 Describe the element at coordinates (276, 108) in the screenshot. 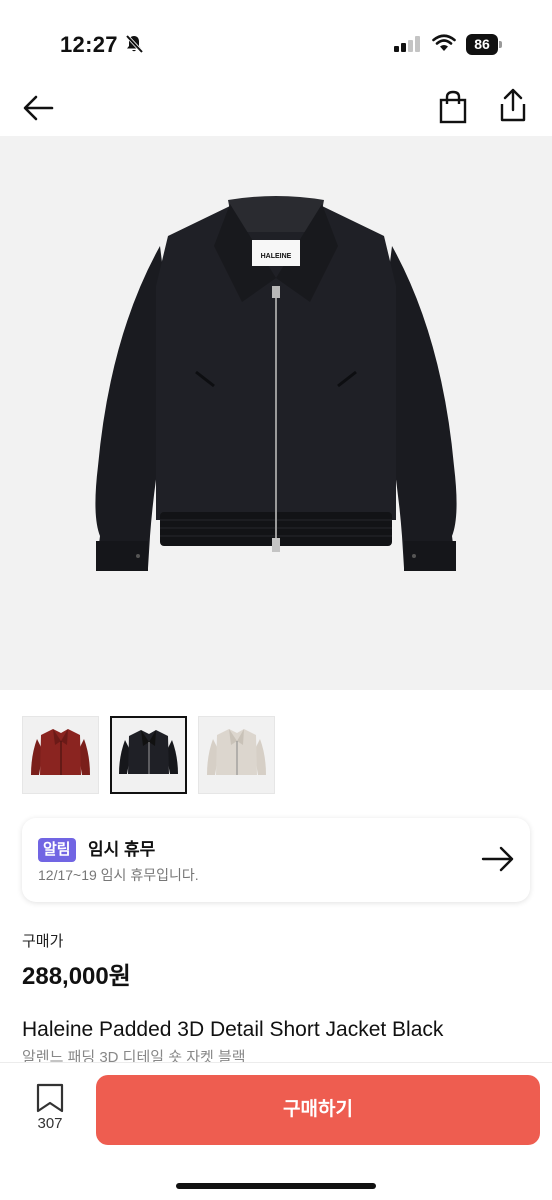

I see `nav-bar` at that location.